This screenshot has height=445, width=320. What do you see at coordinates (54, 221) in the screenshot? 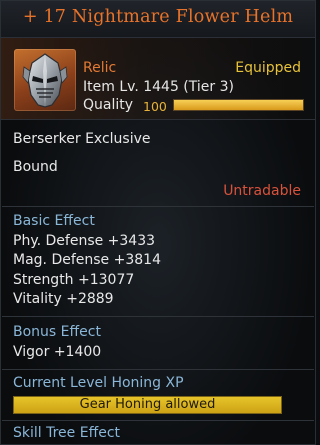
I see `basic-effect-label: Basic Effect` at bounding box center [54, 221].